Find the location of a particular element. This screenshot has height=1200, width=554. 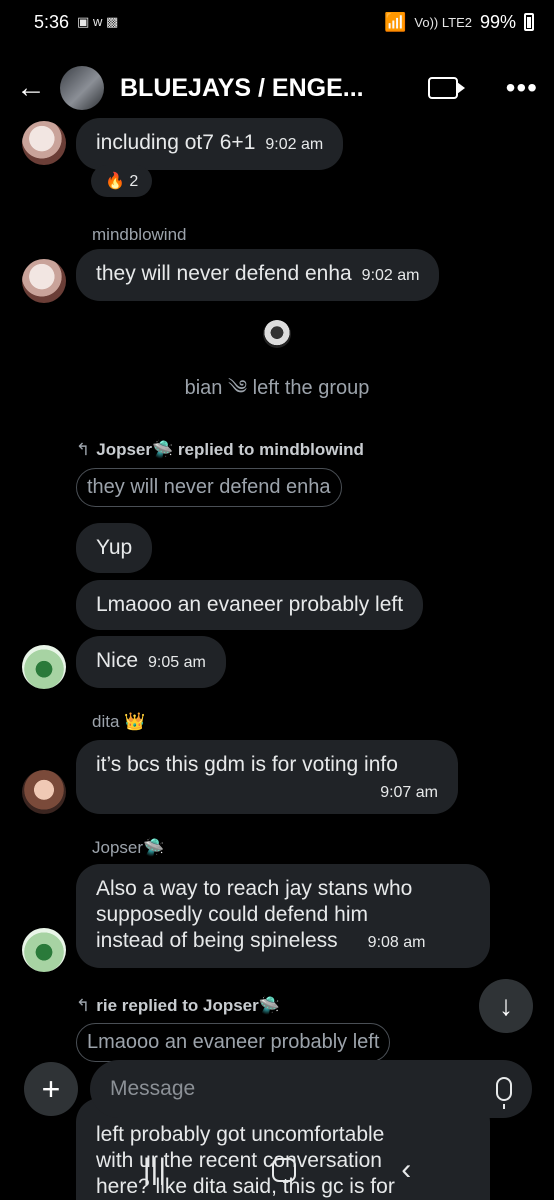

message-text: it’s bcs this gdm is for voting info is located at coordinates (247, 764).